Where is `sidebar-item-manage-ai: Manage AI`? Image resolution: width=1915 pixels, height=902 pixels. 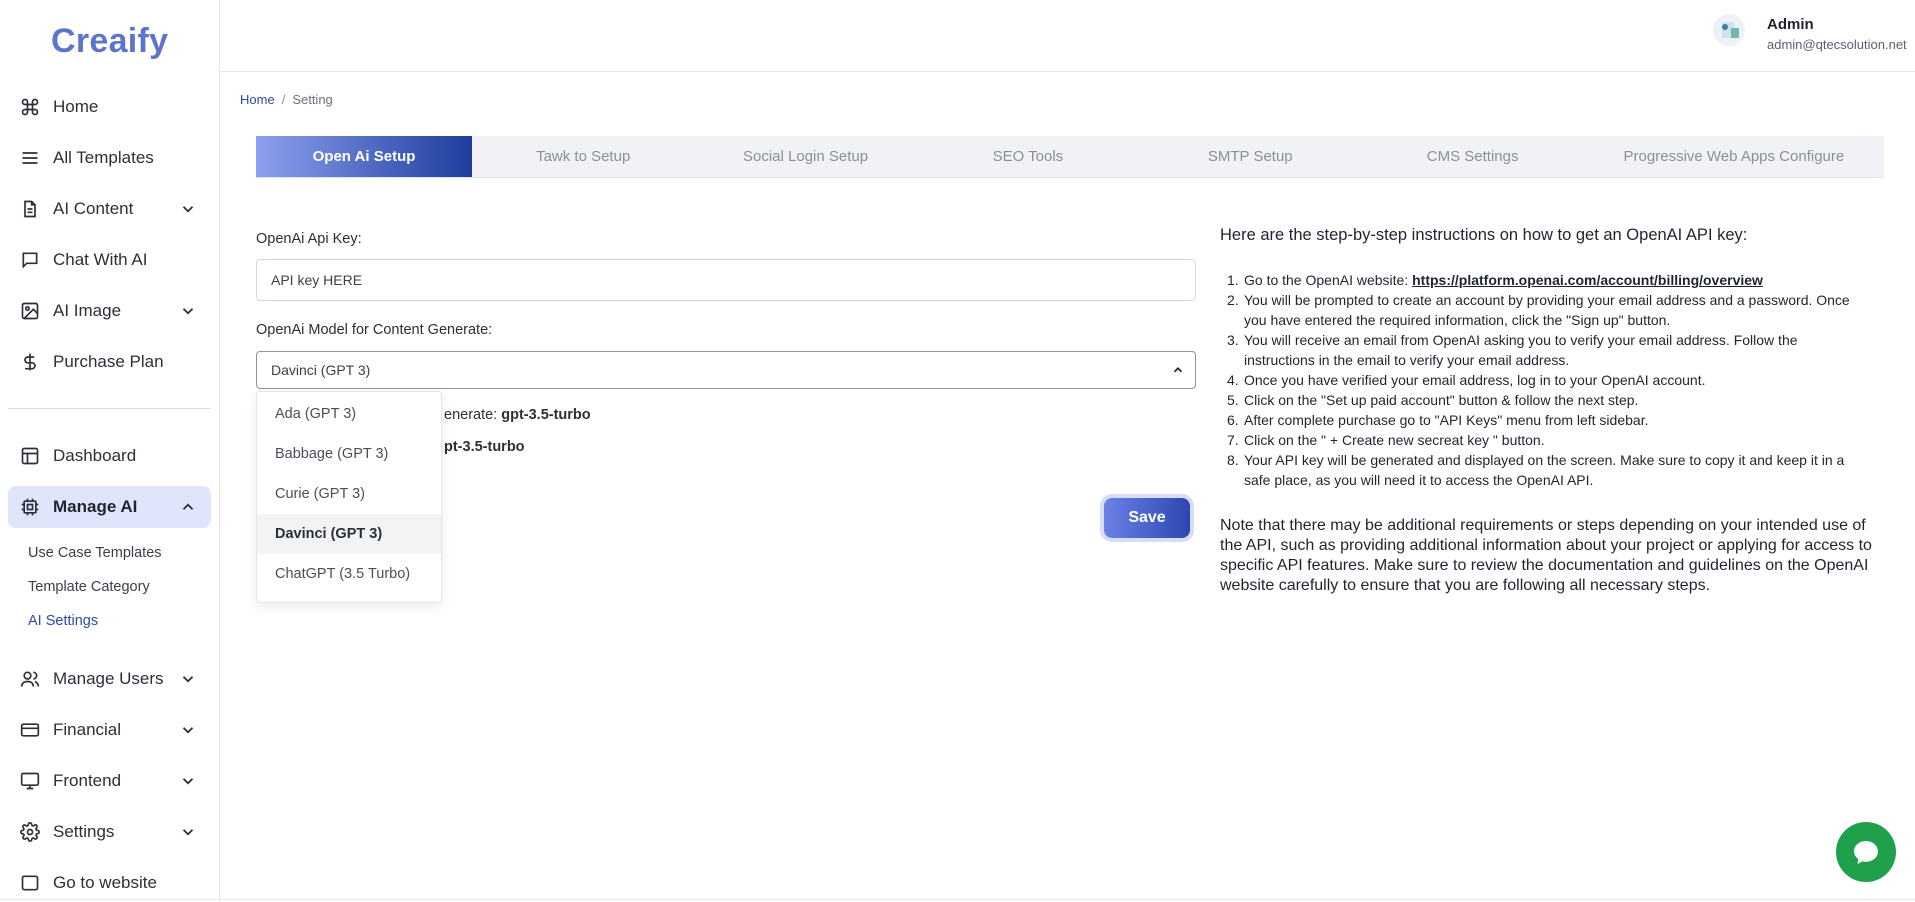
sidebar-item-manage-ai: Manage AI is located at coordinates (109, 507).